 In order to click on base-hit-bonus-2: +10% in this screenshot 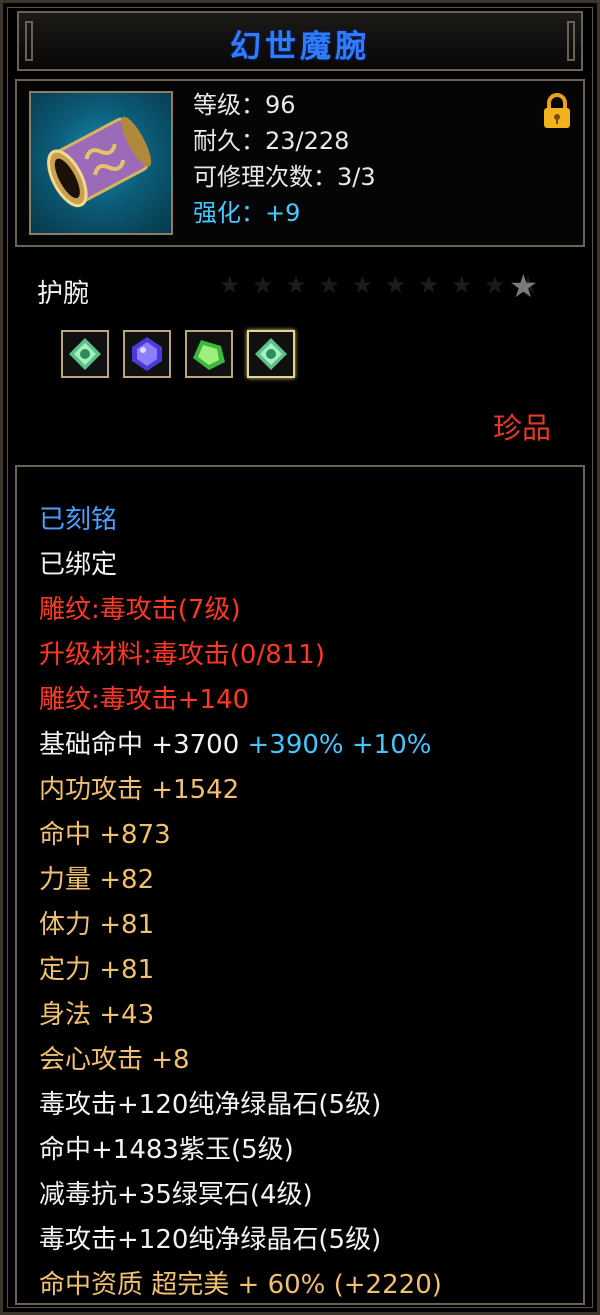, I will do `click(391, 745)`.